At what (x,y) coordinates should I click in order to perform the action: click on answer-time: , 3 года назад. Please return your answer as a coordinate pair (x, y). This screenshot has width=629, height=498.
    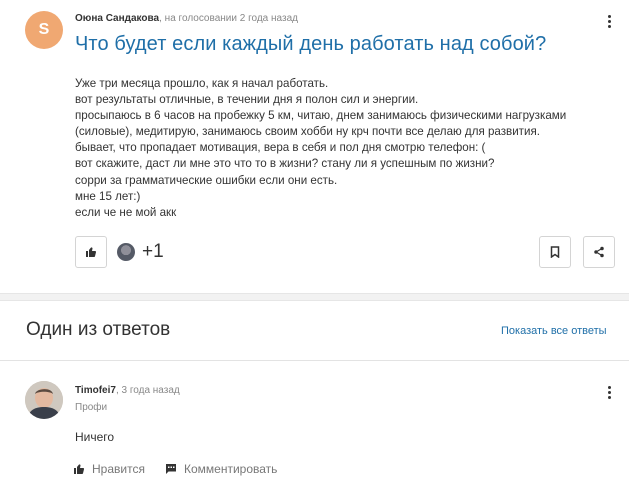
    Looking at the image, I should click on (147, 390).